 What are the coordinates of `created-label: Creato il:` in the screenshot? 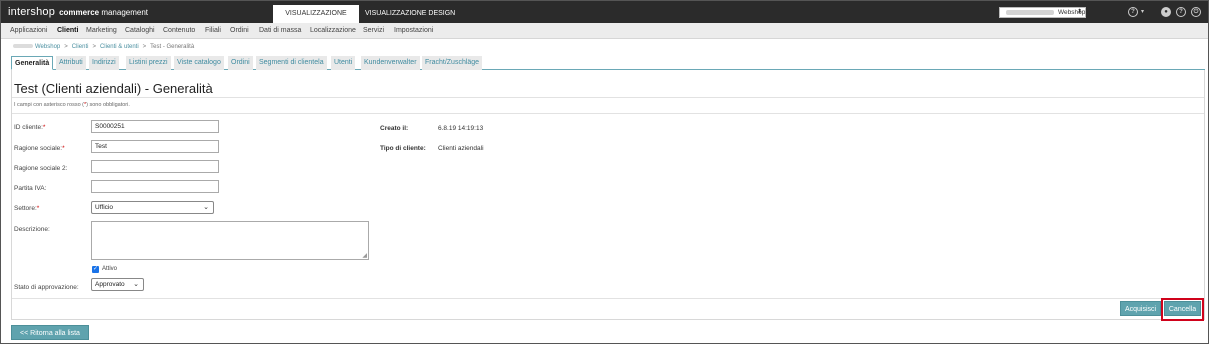 It's located at (394, 128).